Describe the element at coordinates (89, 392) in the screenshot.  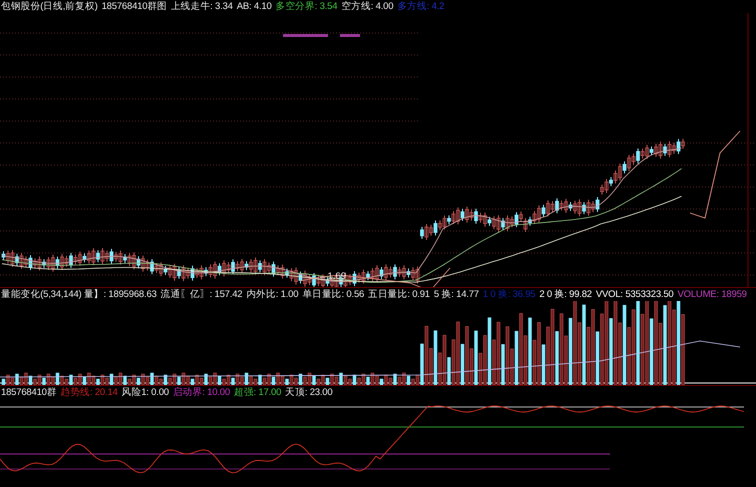
I see `indicator-value: 趋势线: 20.14` at that location.